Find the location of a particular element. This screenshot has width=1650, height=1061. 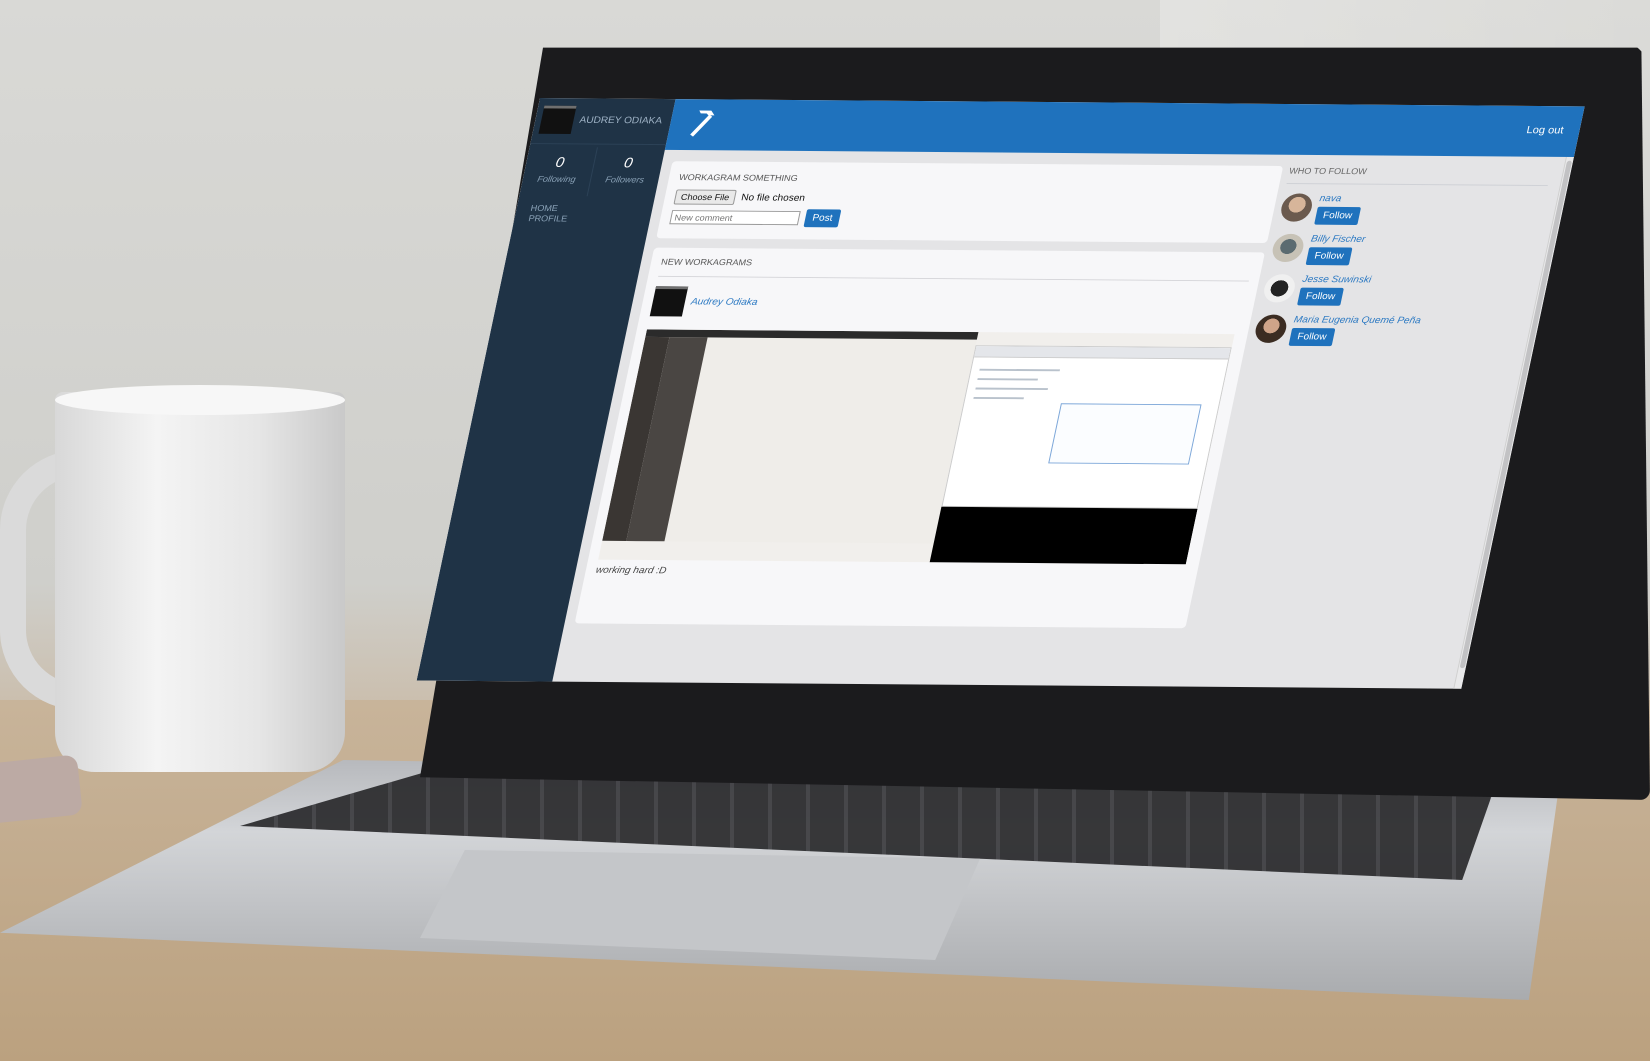

suggested-user-name: Jesse Suwinski is located at coordinates (1336, 279).